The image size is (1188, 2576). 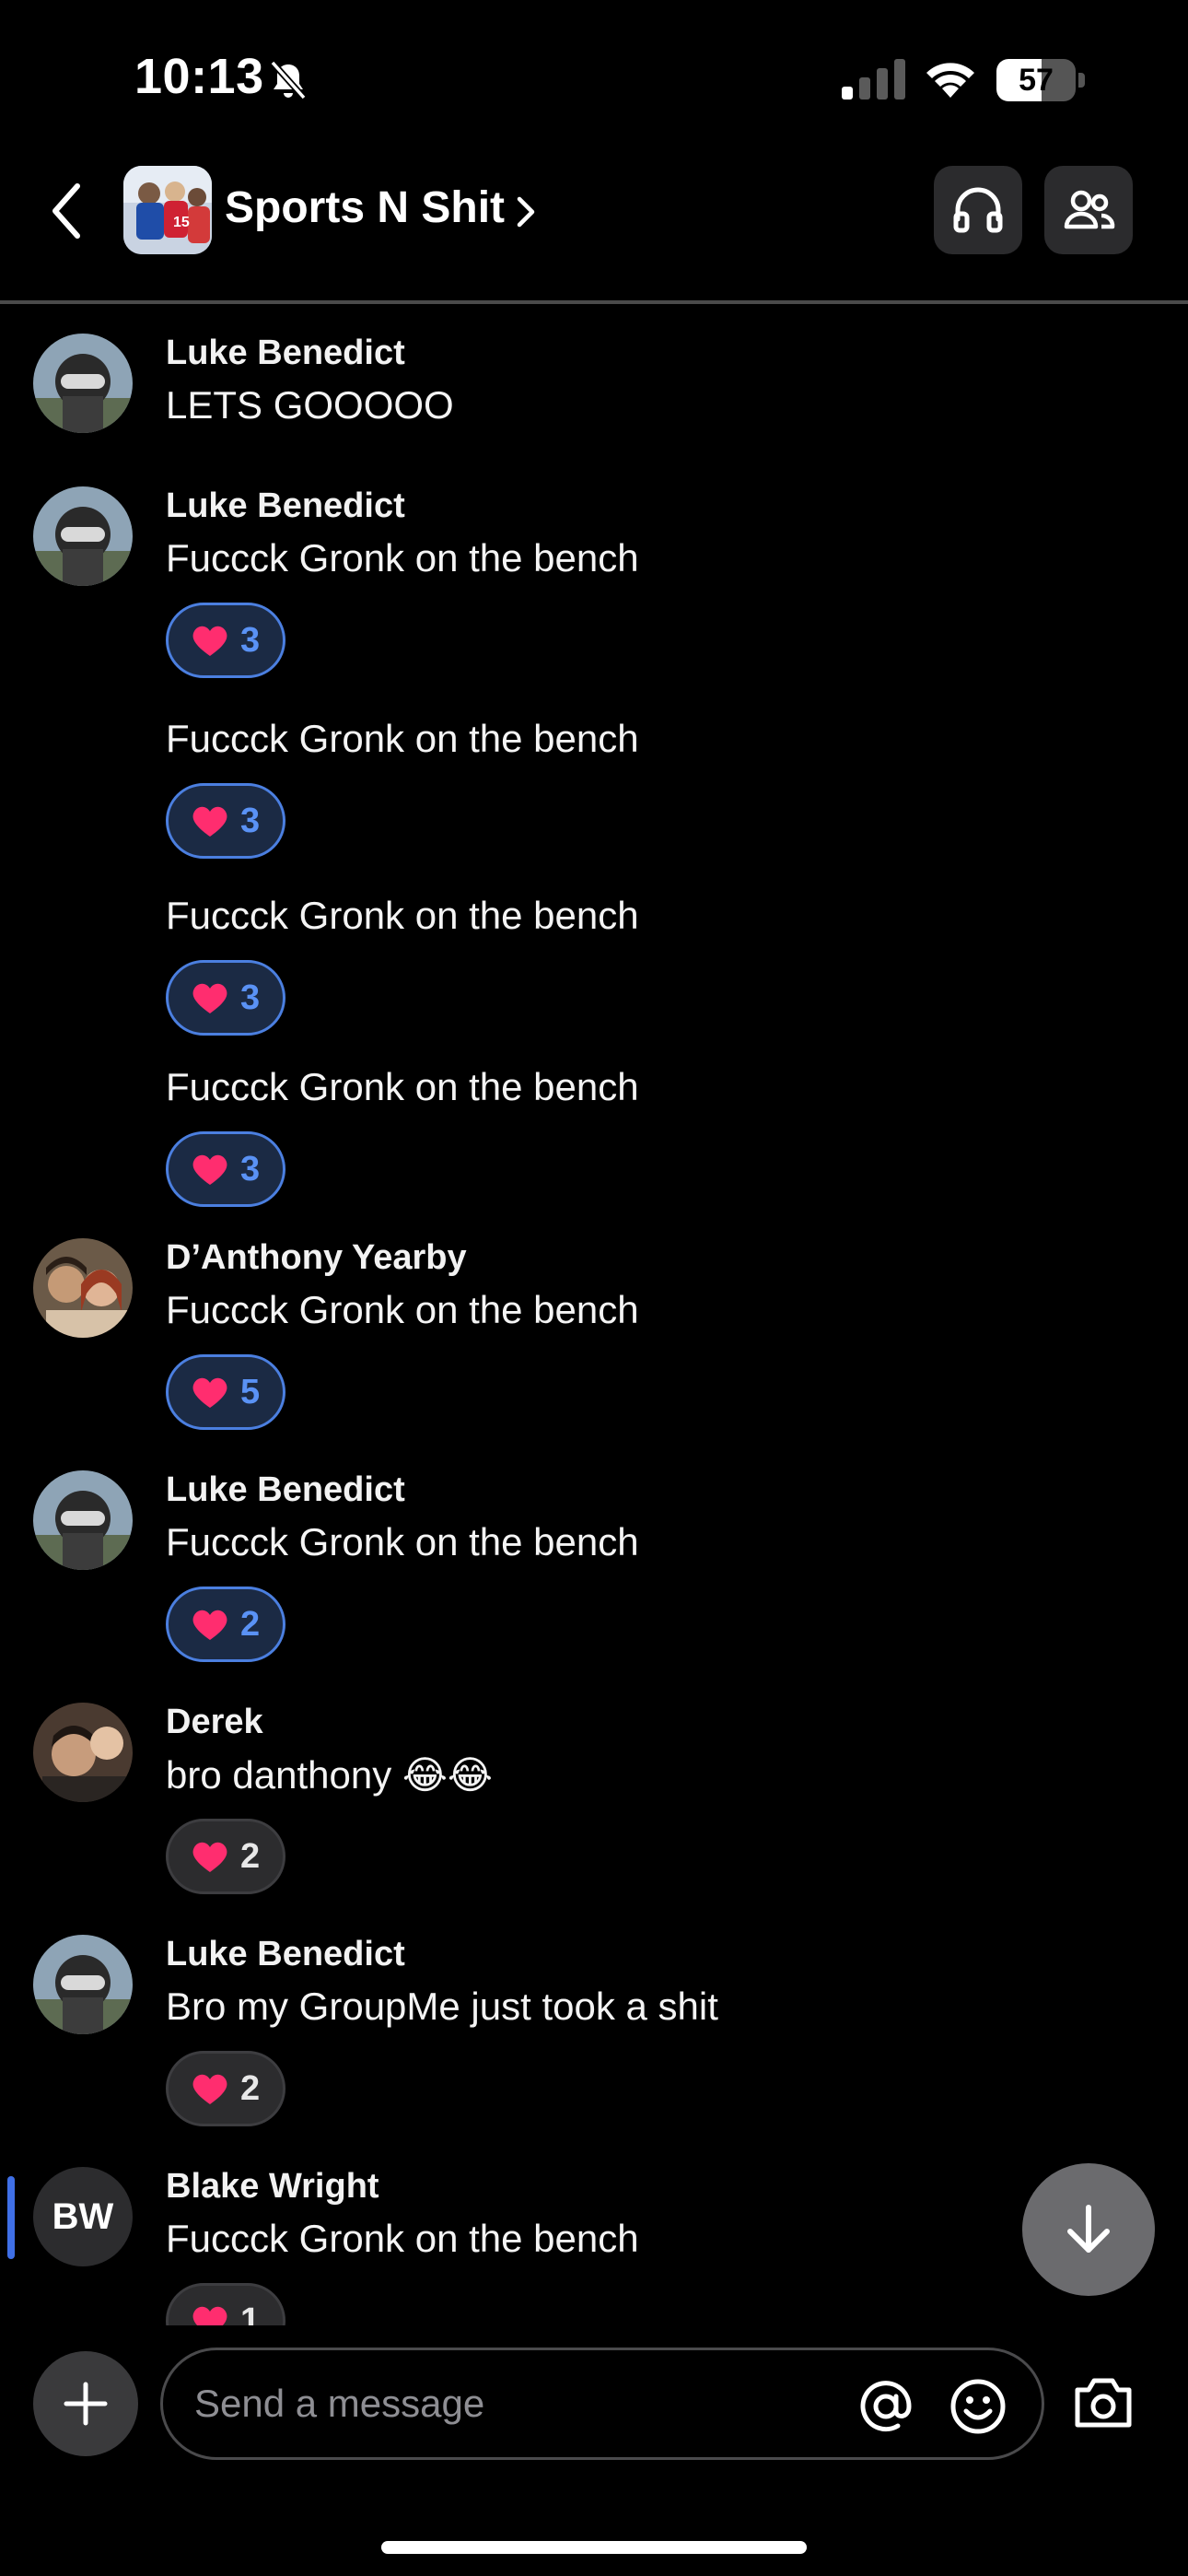 I want to click on members-icon, so click(x=1089, y=209).